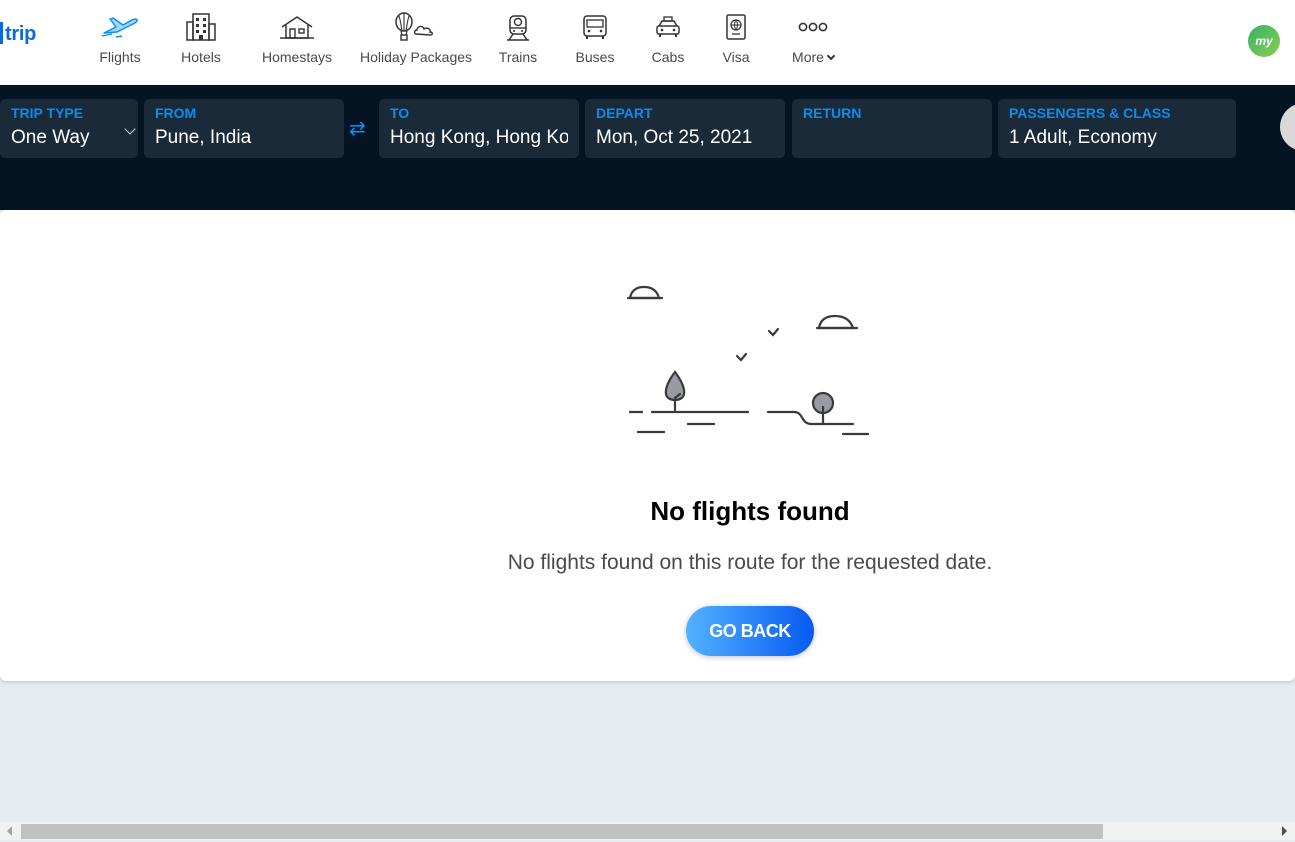 This screenshot has width=1295, height=842. I want to click on horizontal-scrollbar, so click(647, 831).